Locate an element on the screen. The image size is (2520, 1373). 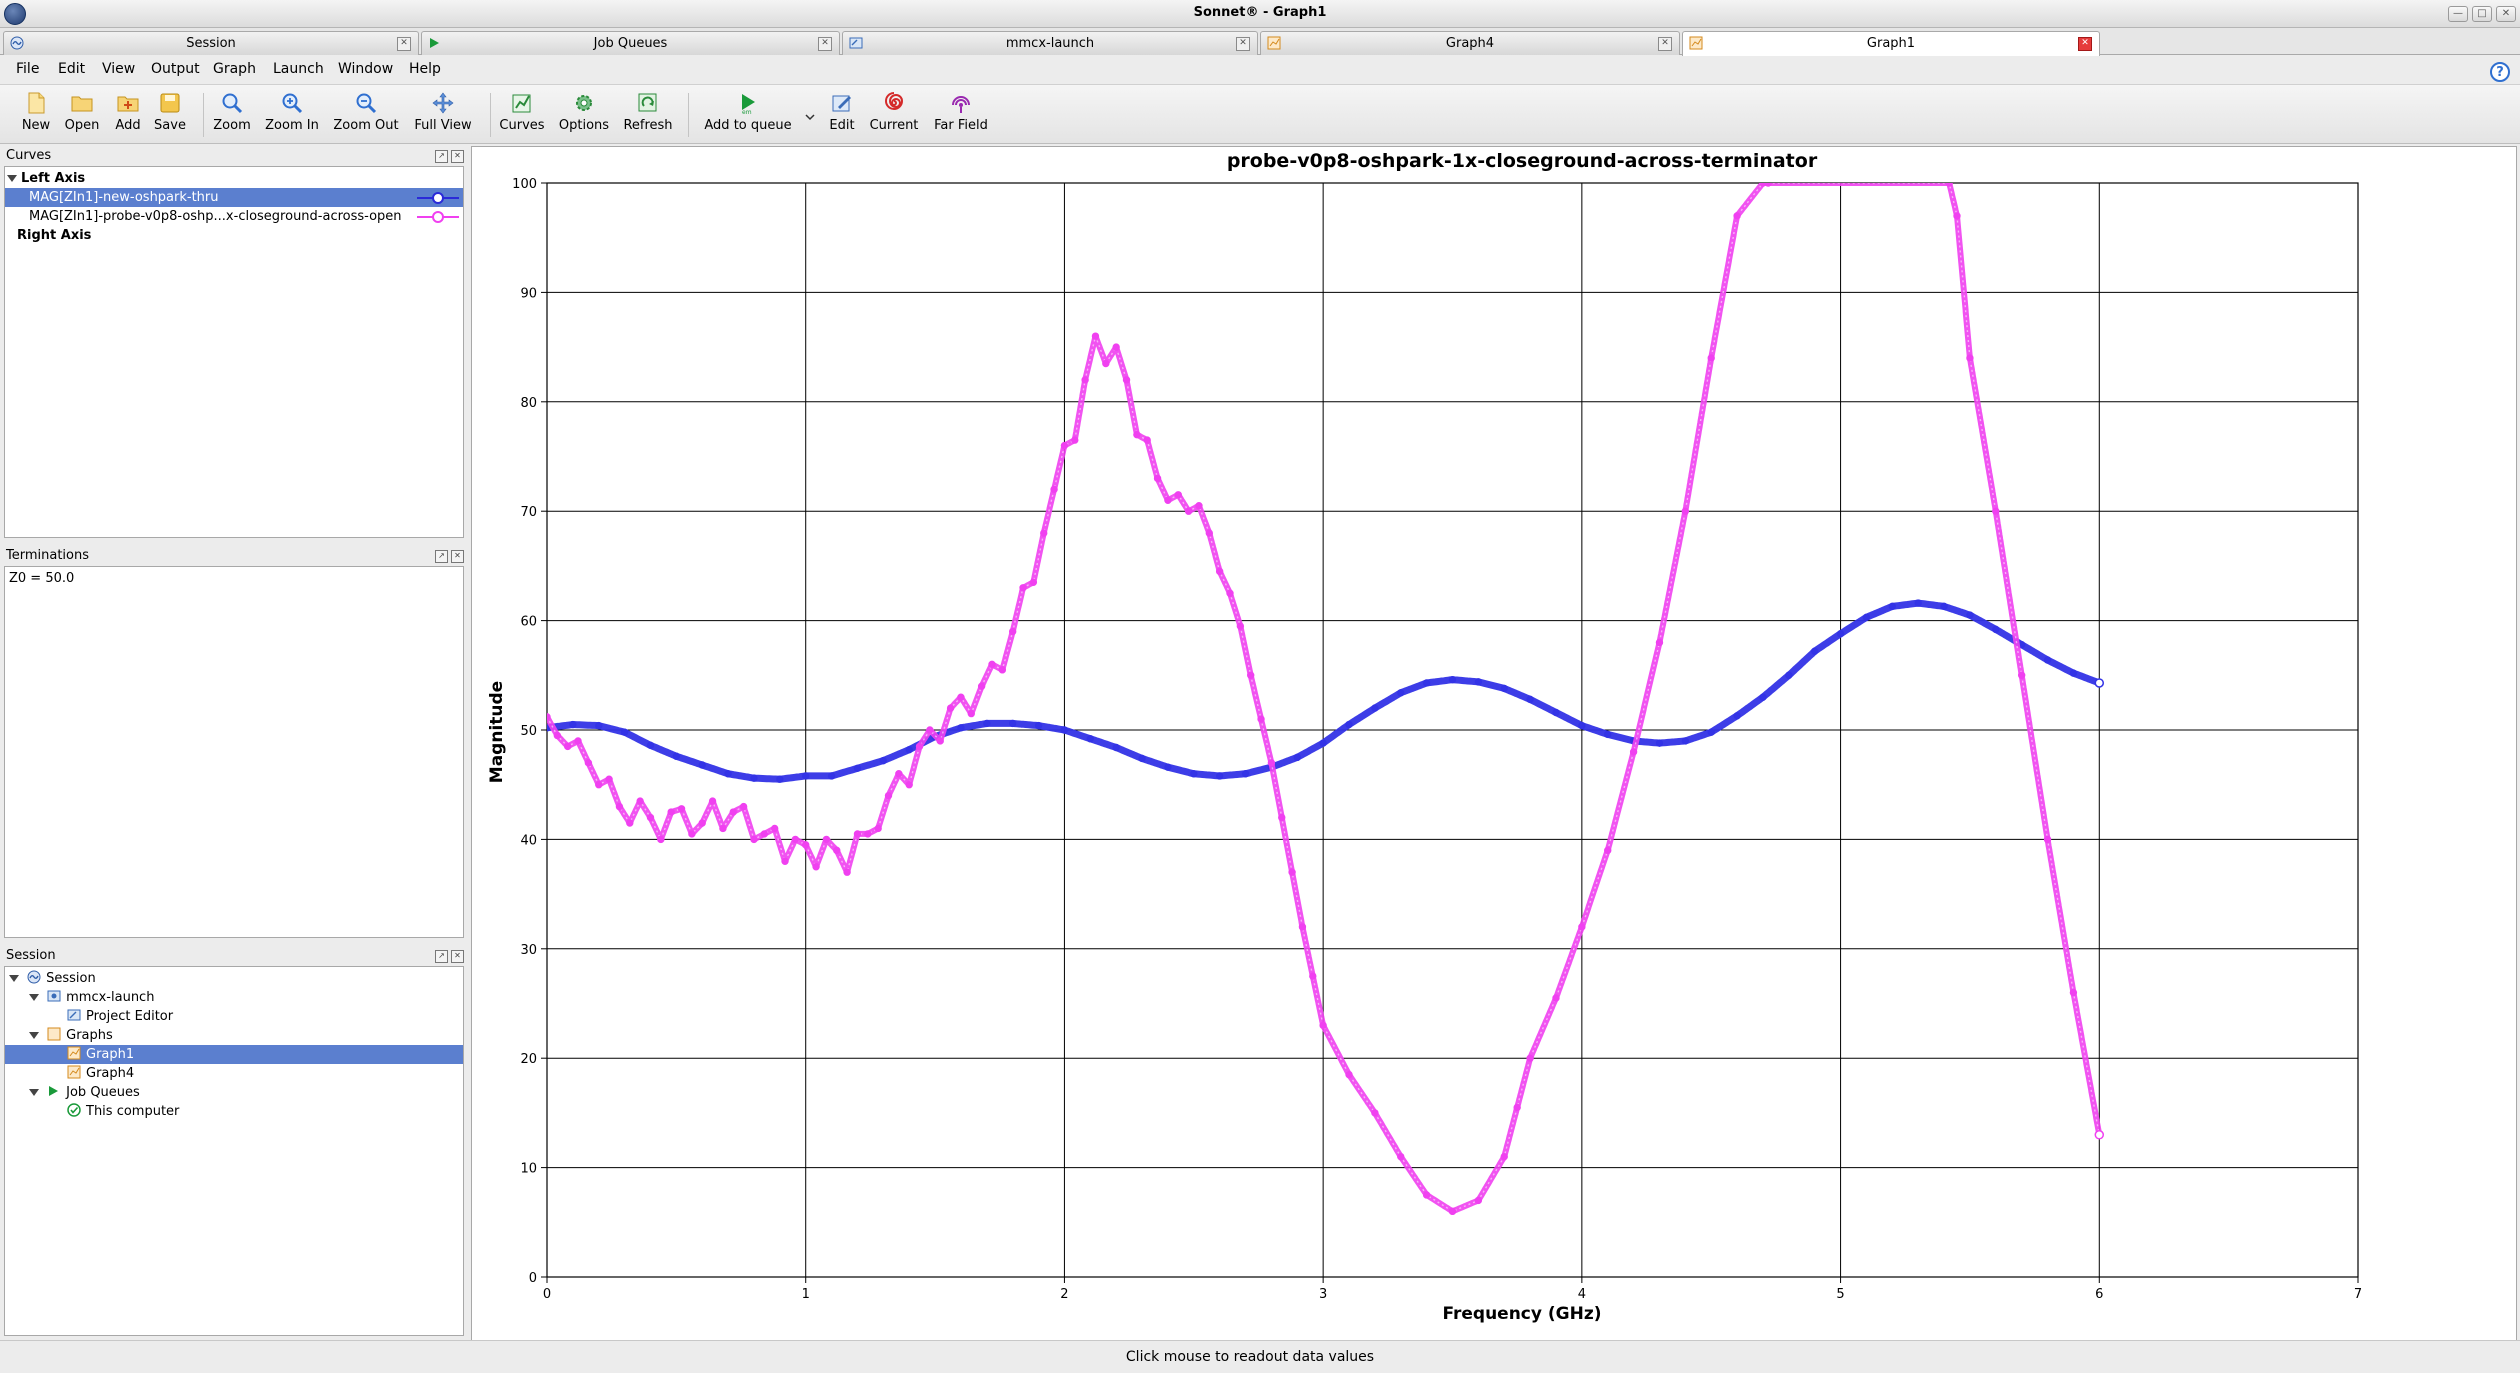
right-axis-node: Right Axis is located at coordinates (234, 235).